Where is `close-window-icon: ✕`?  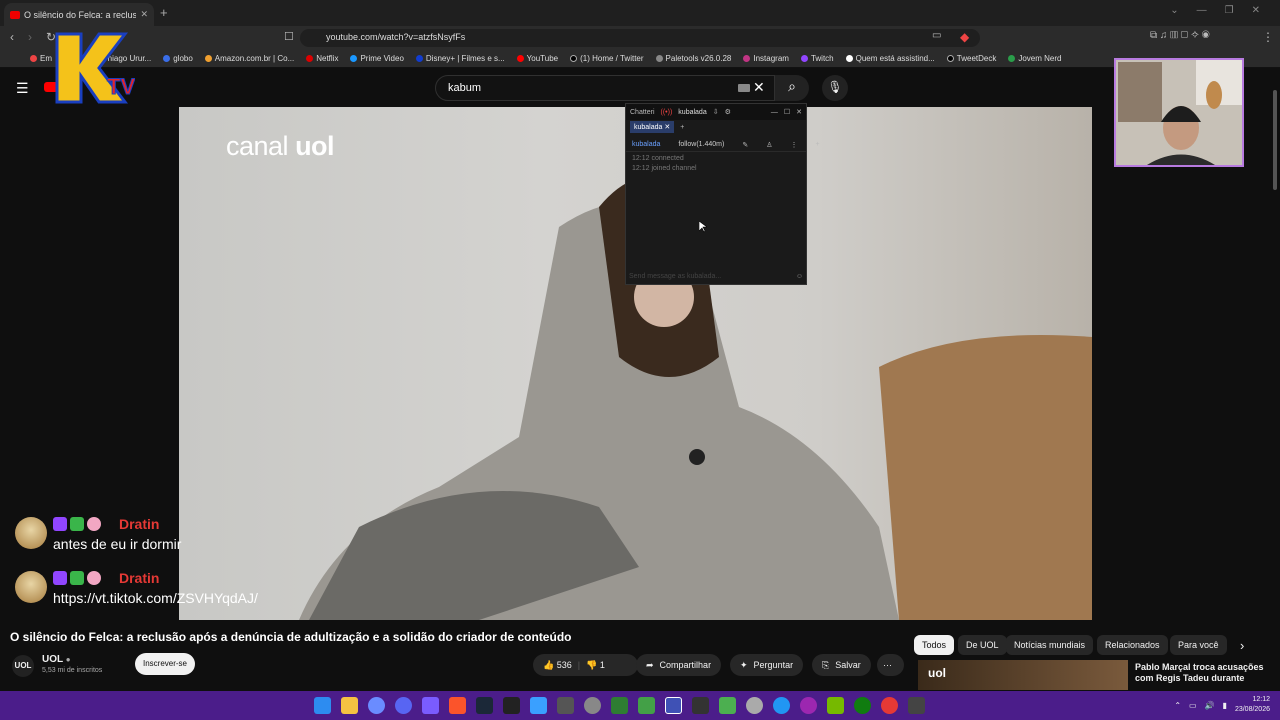 close-window-icon: ✕ is located at coordinates (1256, 10).